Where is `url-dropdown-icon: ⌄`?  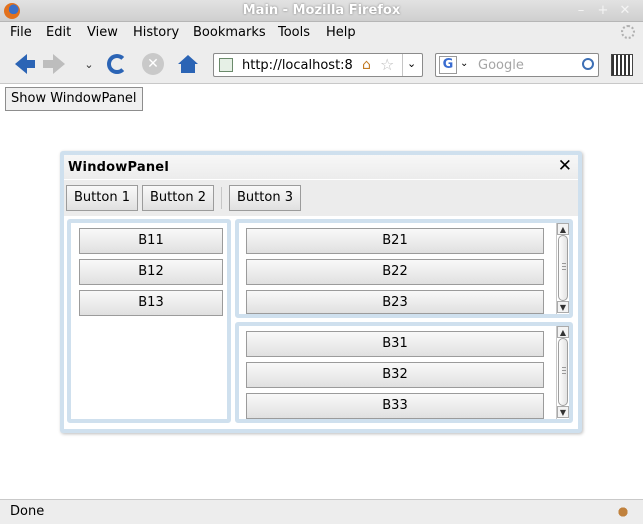
url-dropdown-icon: ⌄ is located at coordinates (411, 63).